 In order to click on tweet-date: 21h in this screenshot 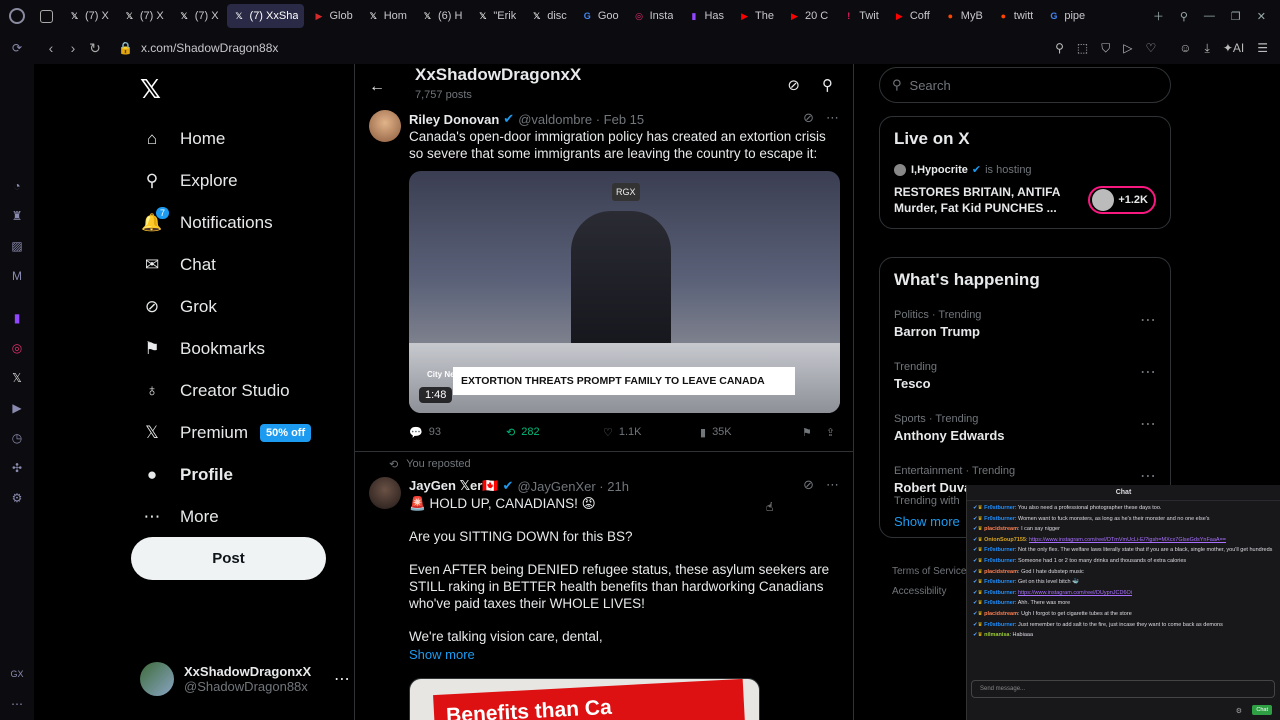, I will do `click(618, 486)`.